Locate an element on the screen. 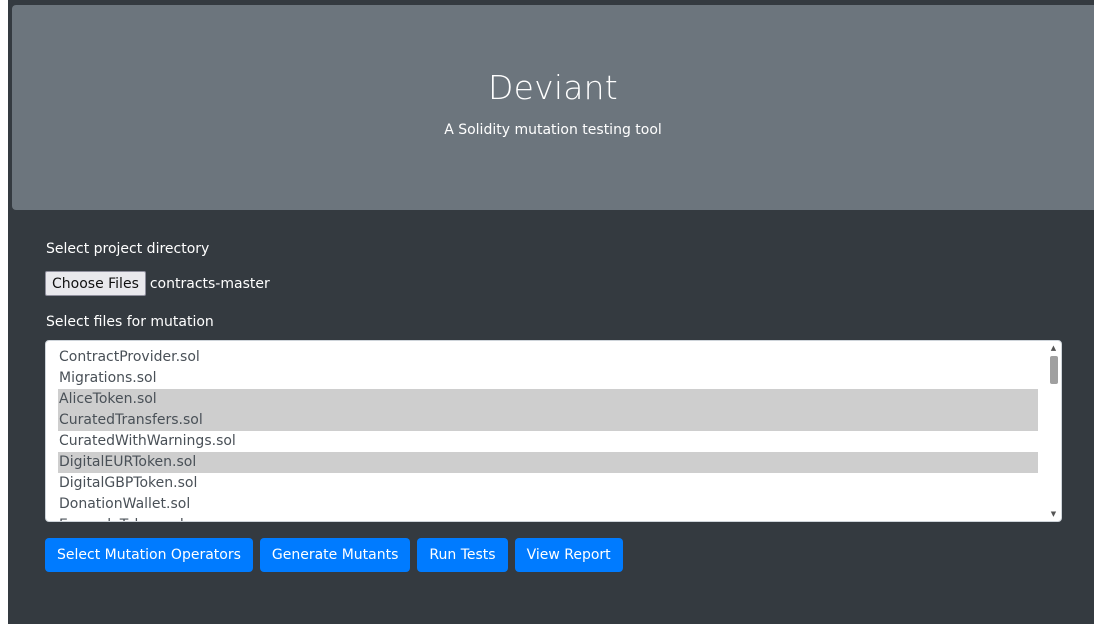 This screenshot has height=624, width=1094. file-option: DonationWallet.sol is located at coordinates (548, 504).